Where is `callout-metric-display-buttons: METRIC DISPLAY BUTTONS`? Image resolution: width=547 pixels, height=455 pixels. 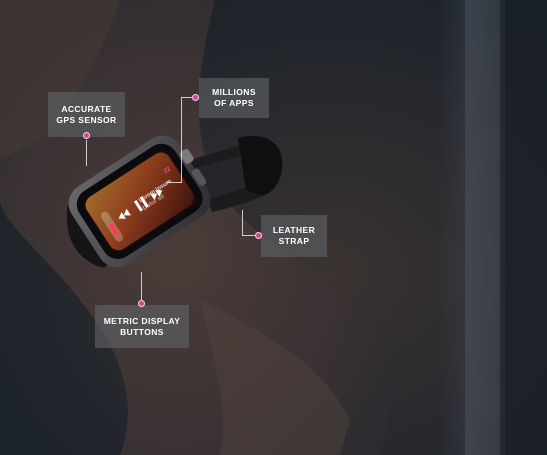
callout-metric-display-buttons: METRIC DISPLAY BUTTONS is located at coordinates (142, 326).